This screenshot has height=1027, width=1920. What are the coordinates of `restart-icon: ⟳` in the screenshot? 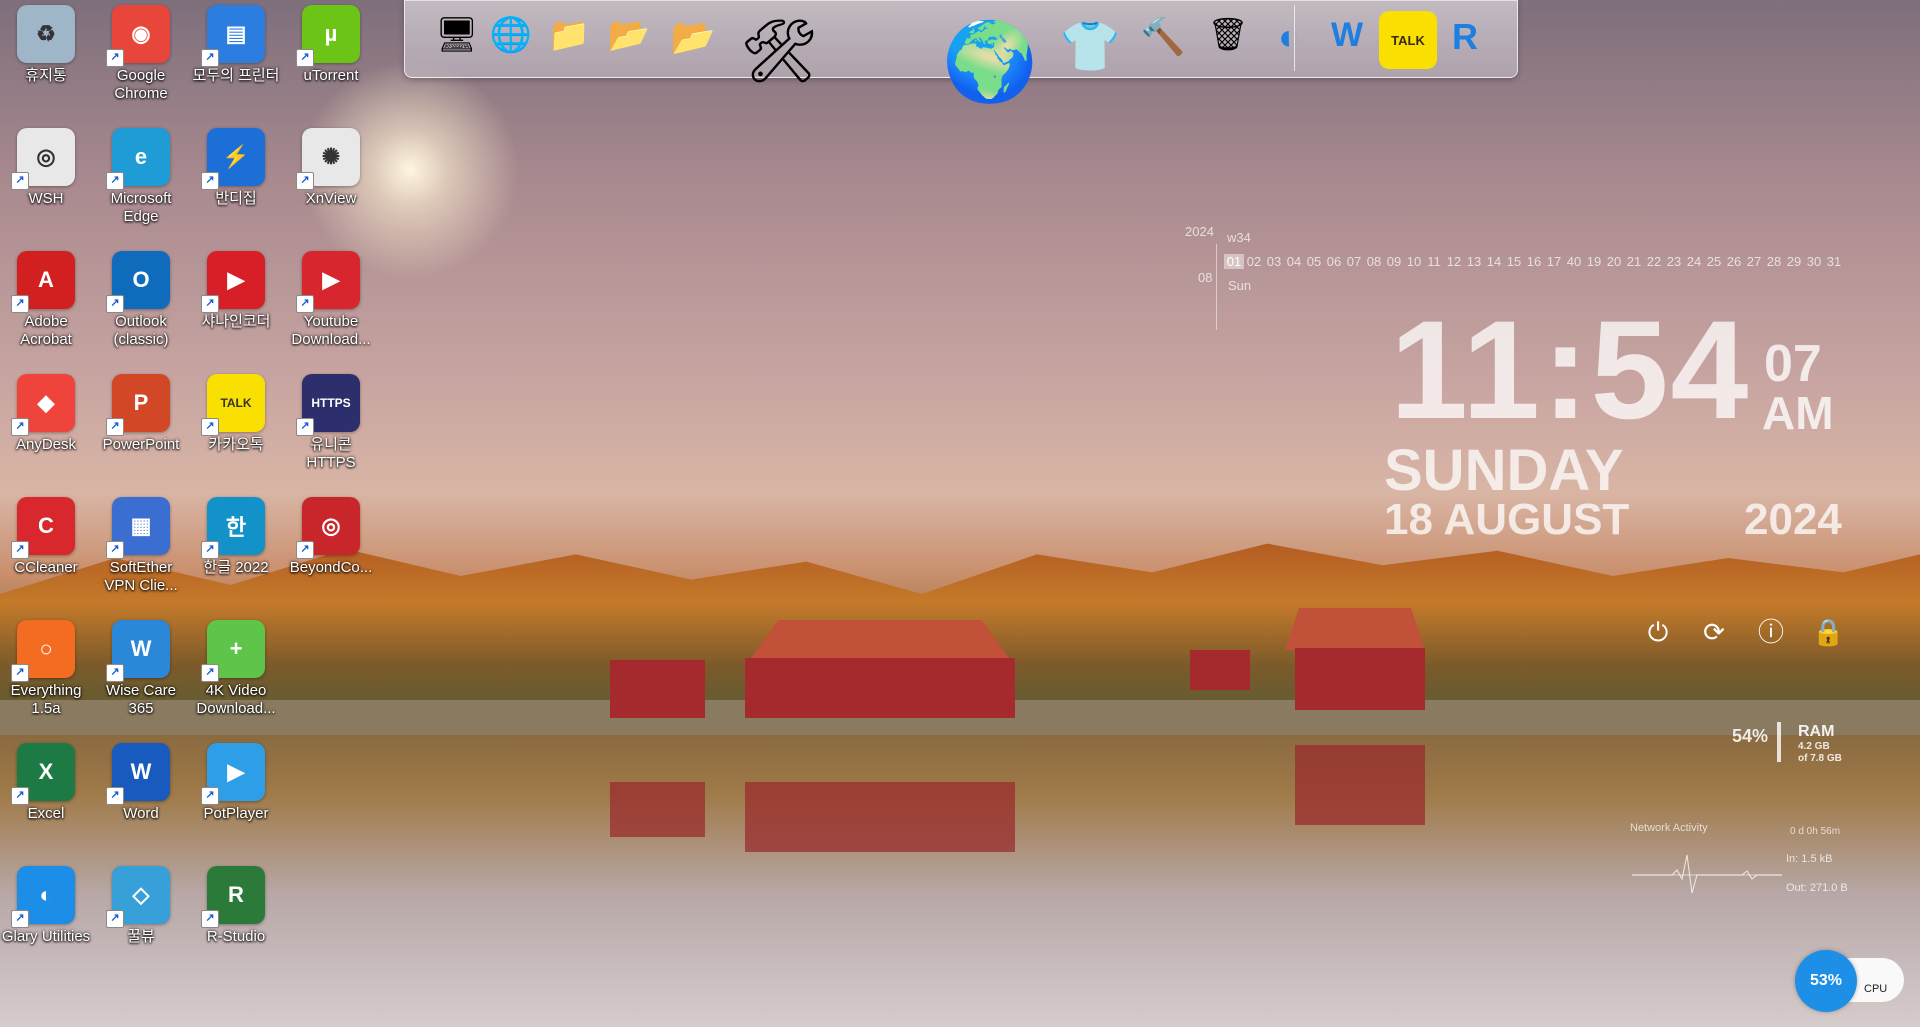 It's located at (1714, 632).